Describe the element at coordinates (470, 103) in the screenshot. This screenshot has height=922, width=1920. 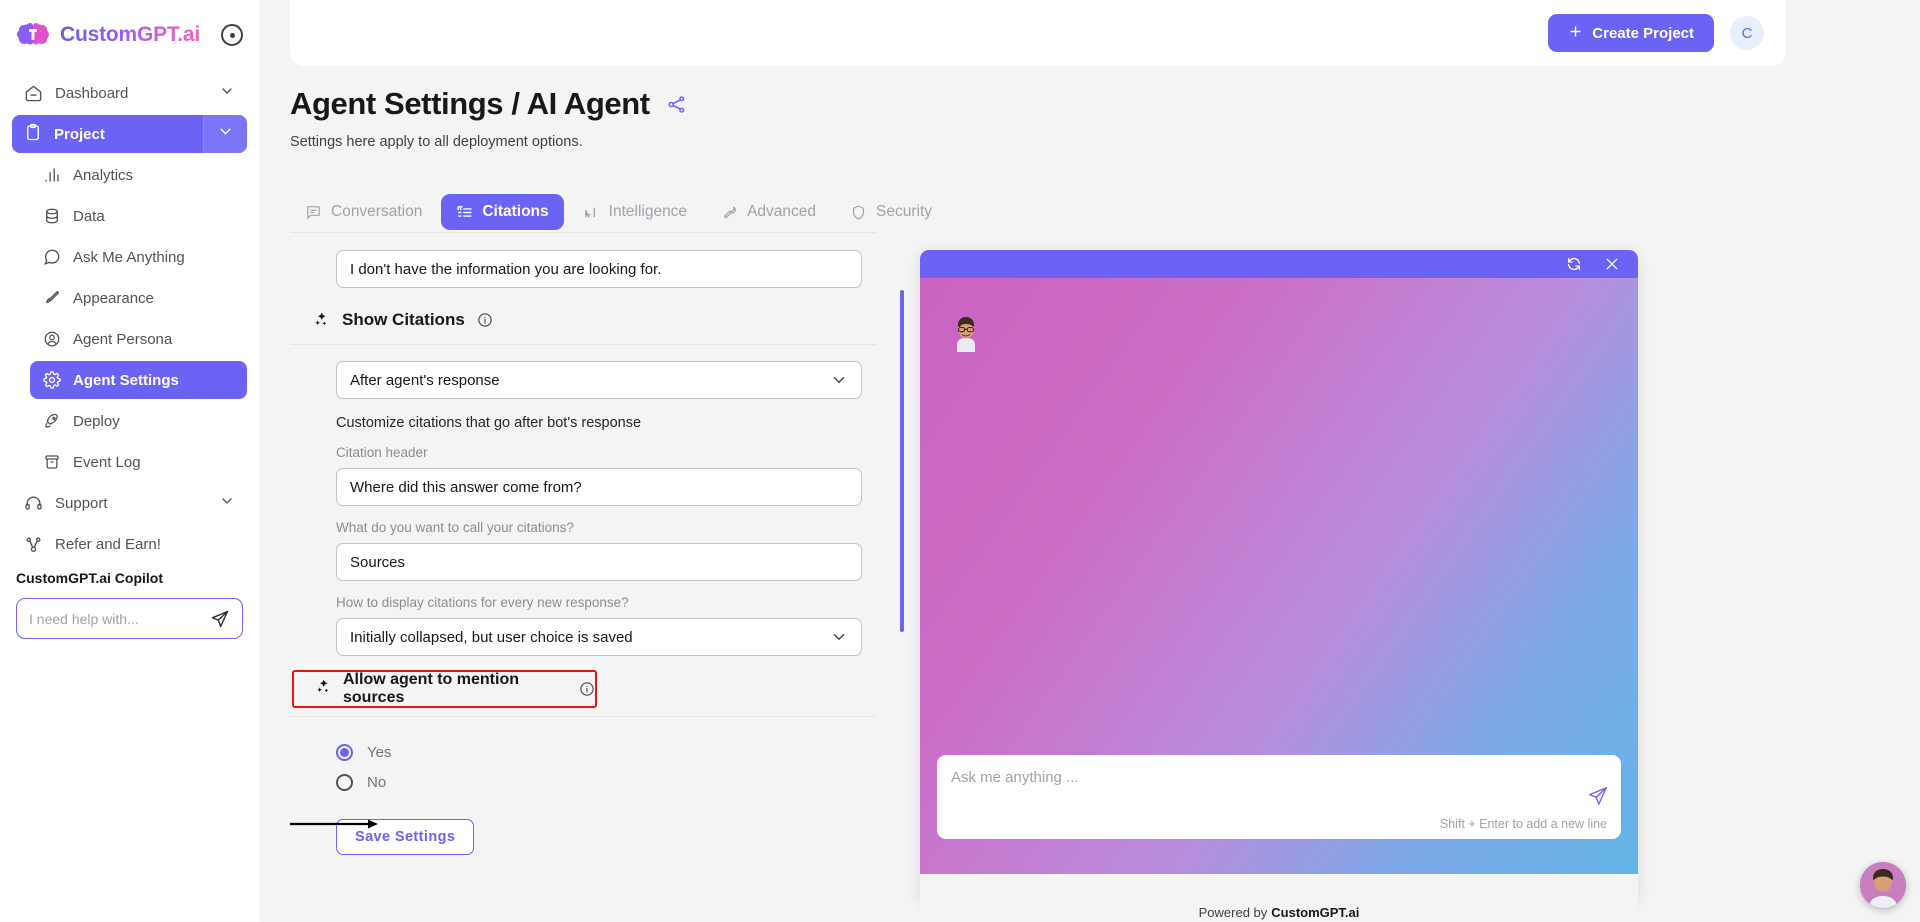
I see `page-title: Agent Settings / AI Agent` at that location.